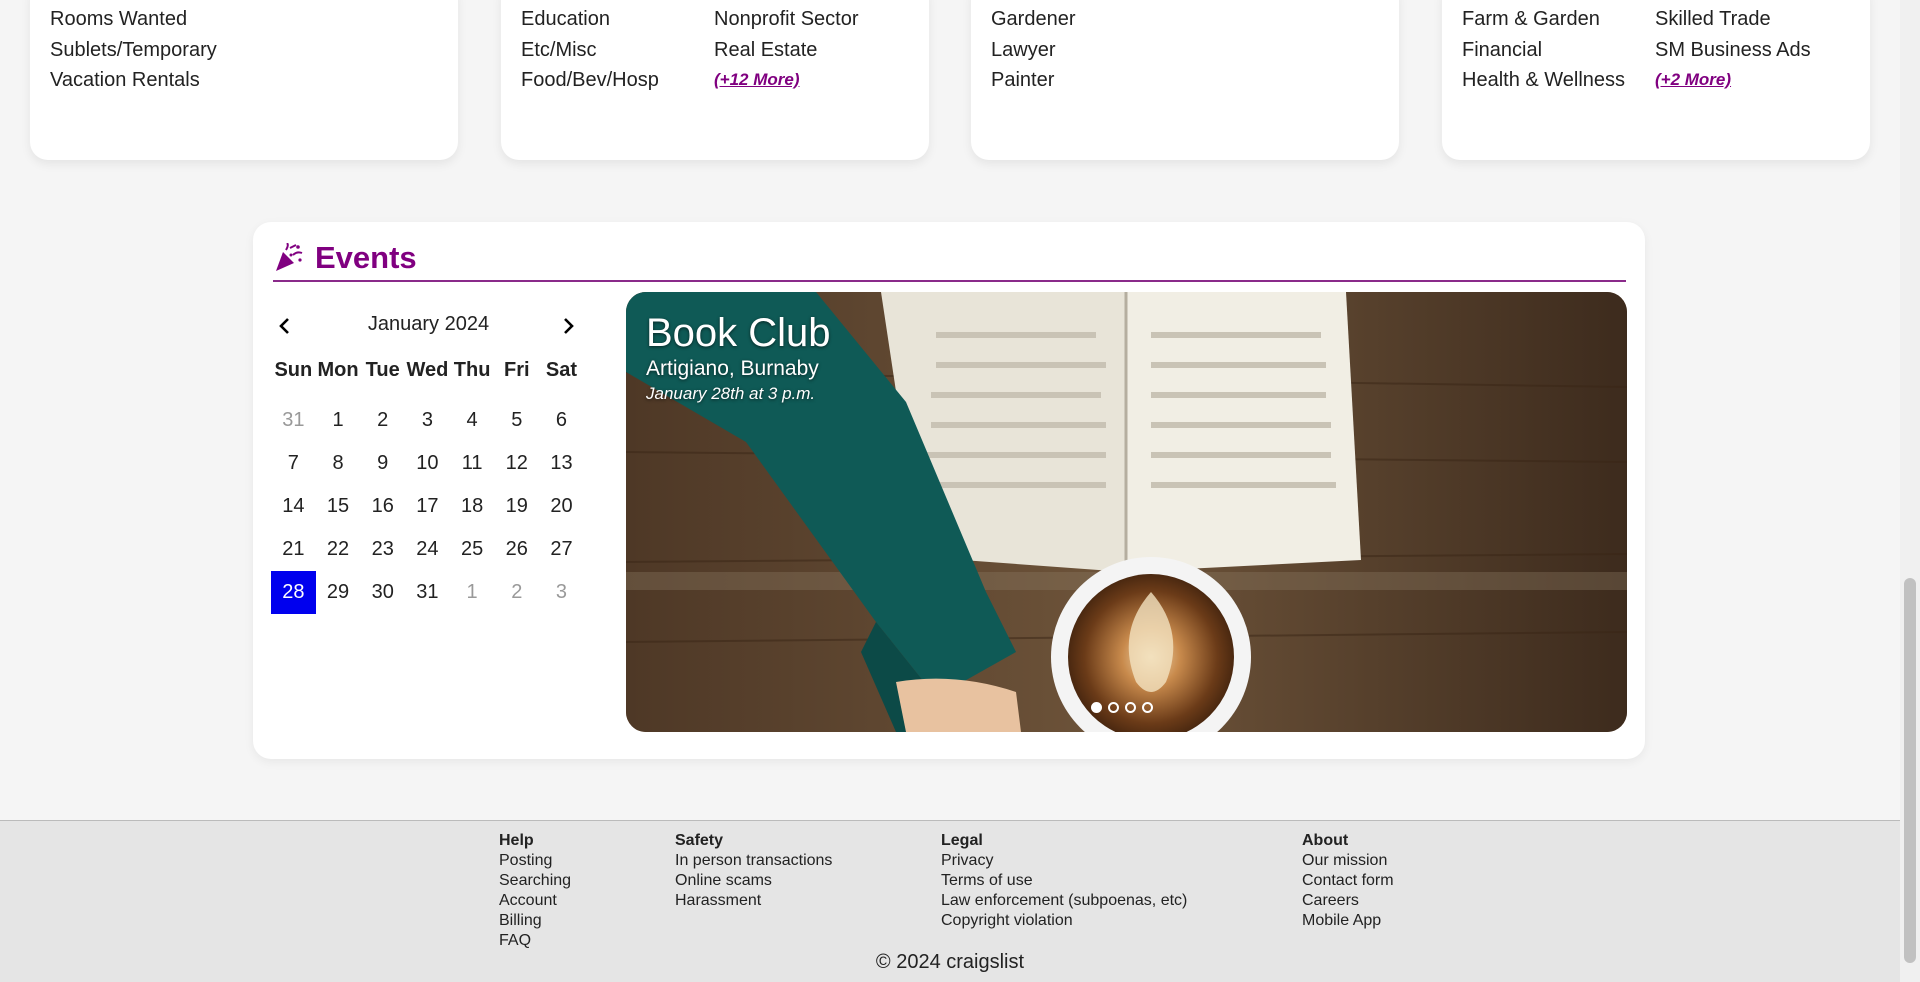 The image size is (1920, 982). Describe the element at coordinates (472, 420) in the screenshot. I see `calendar-day-4: 4` at that location.